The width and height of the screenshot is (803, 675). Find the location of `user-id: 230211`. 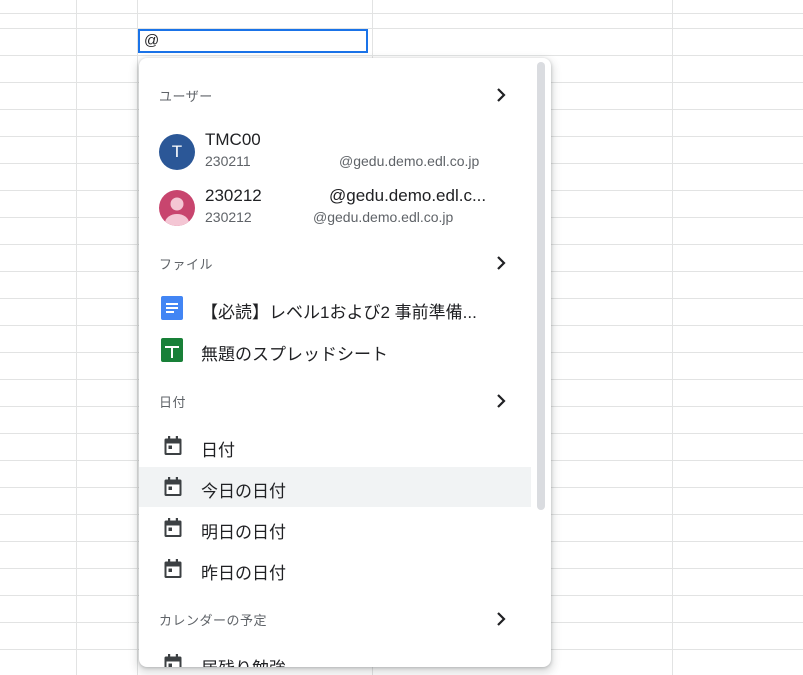

user-id: 230211 is located at coordinates (228, 161).